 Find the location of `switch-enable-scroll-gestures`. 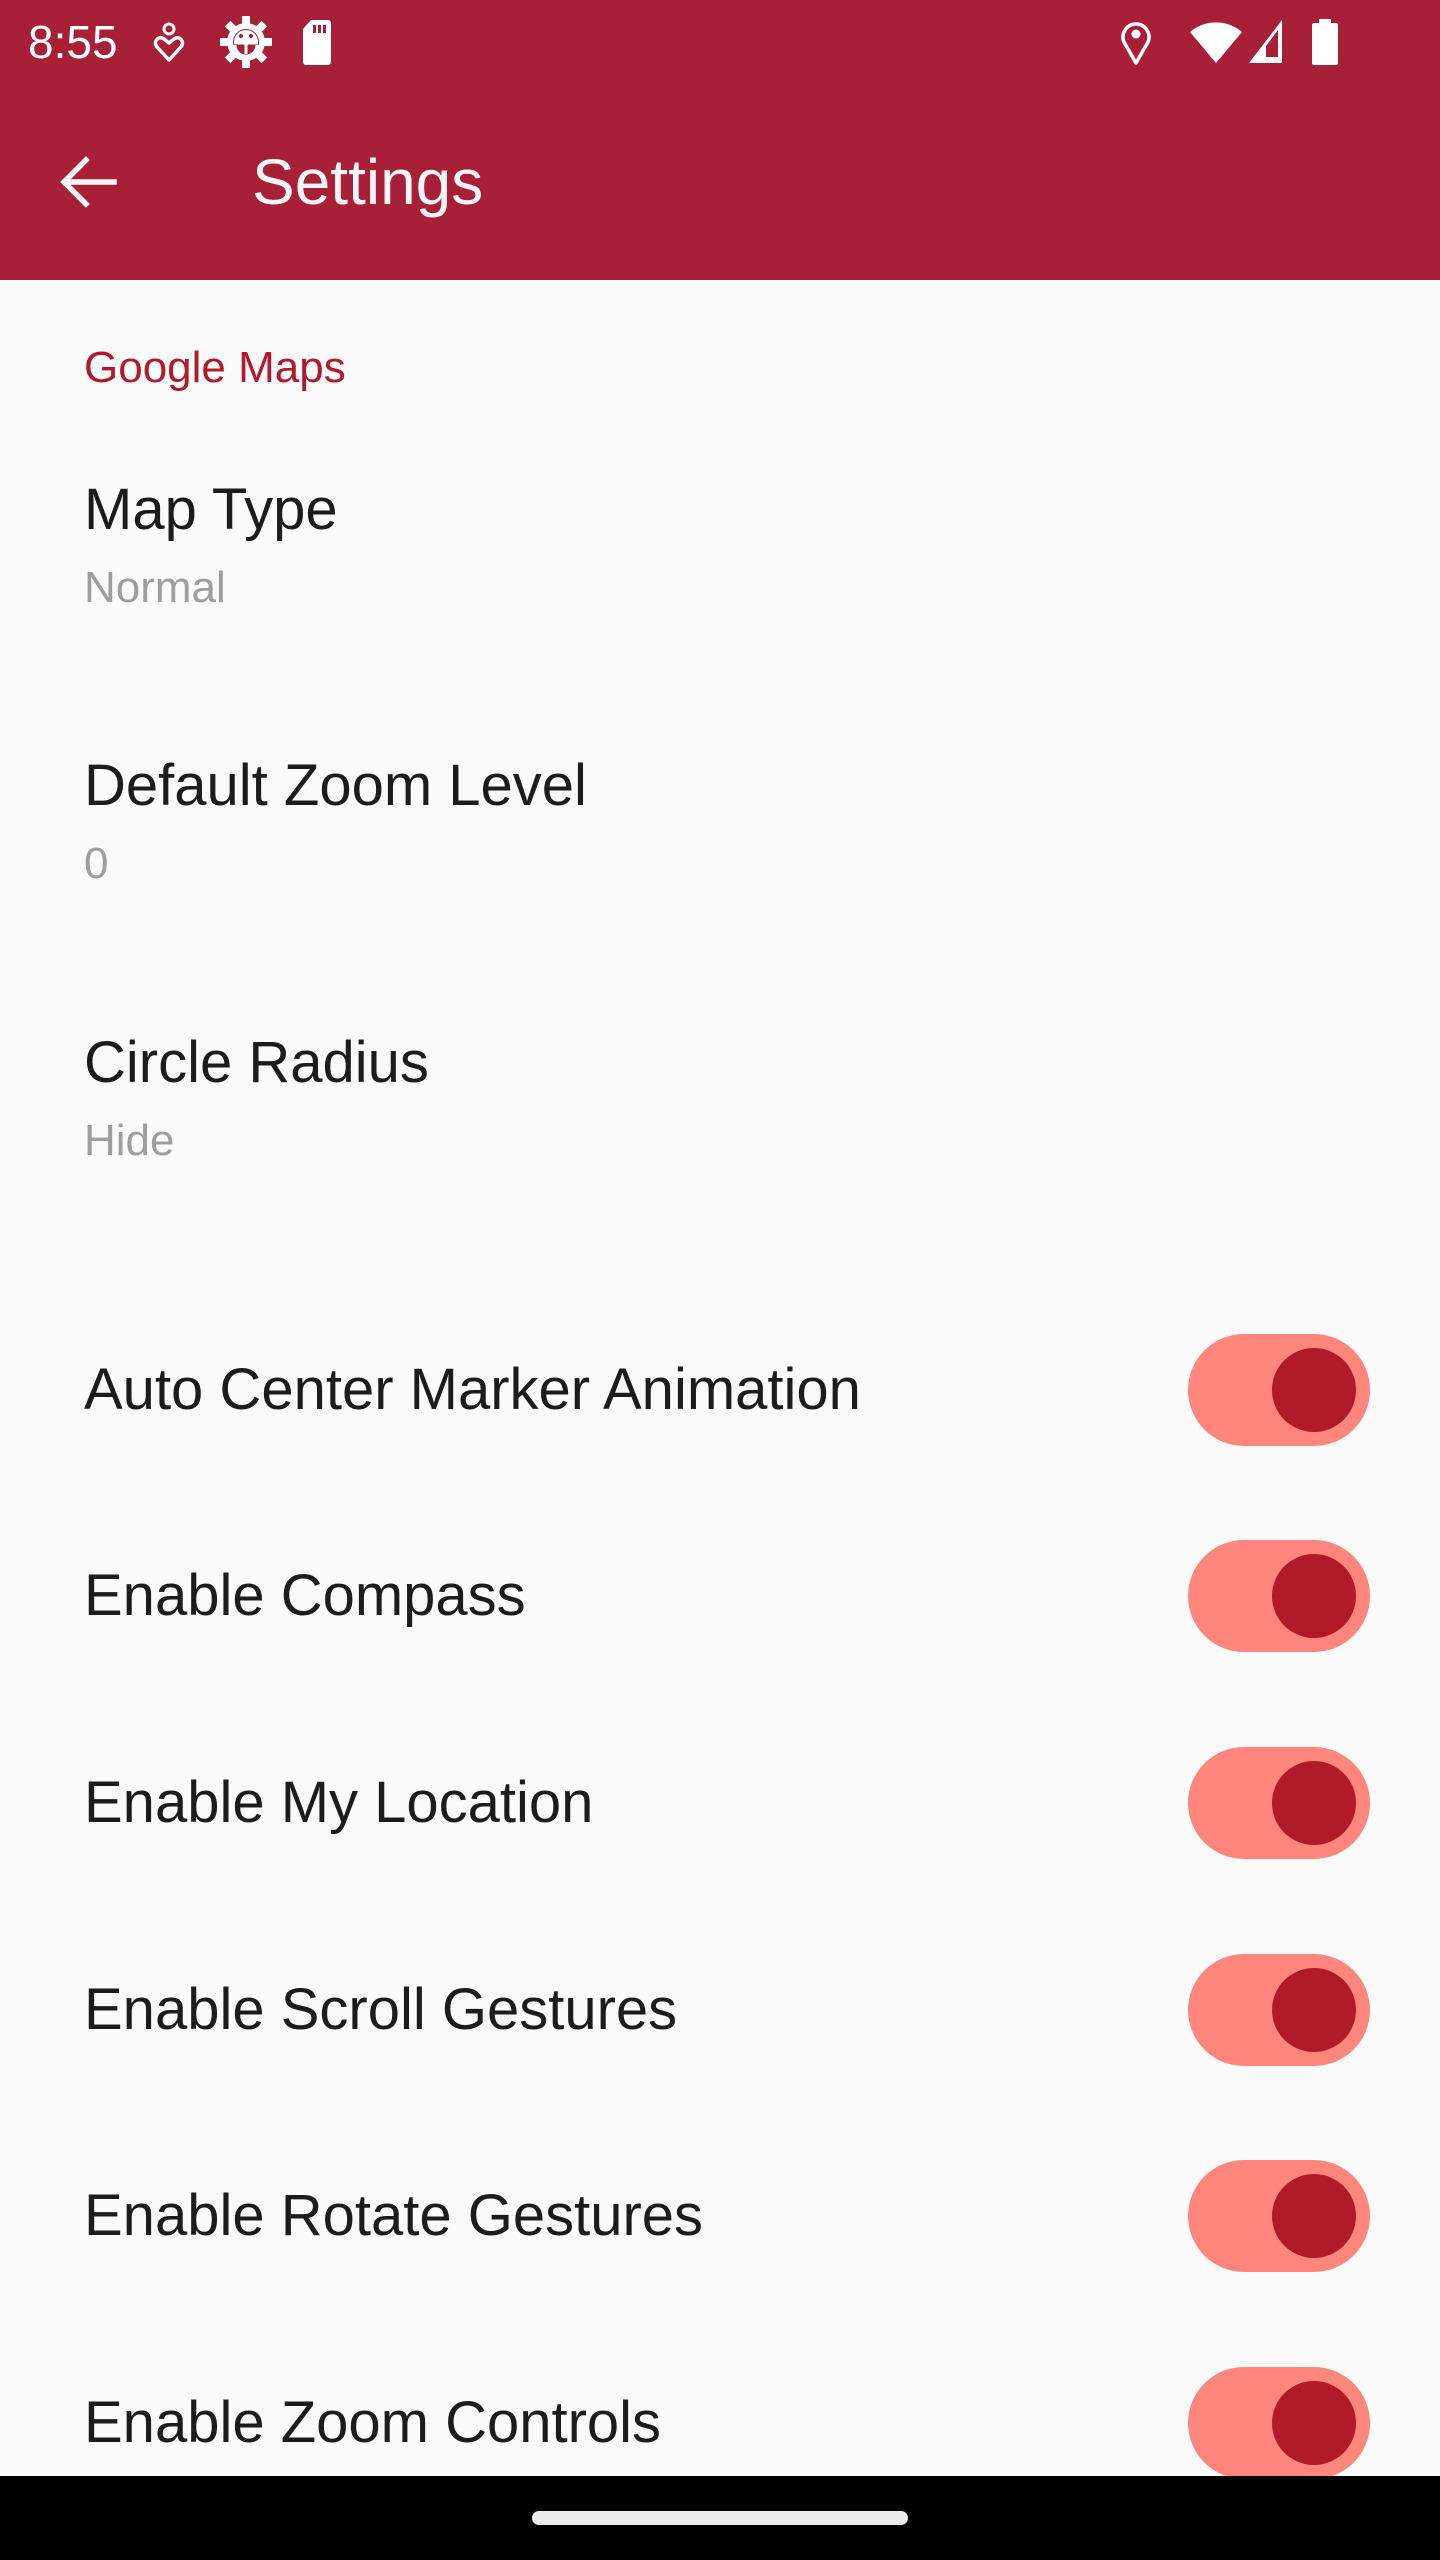

switch-enable-scroll-gestures is located at coordinates (1279, 2010).